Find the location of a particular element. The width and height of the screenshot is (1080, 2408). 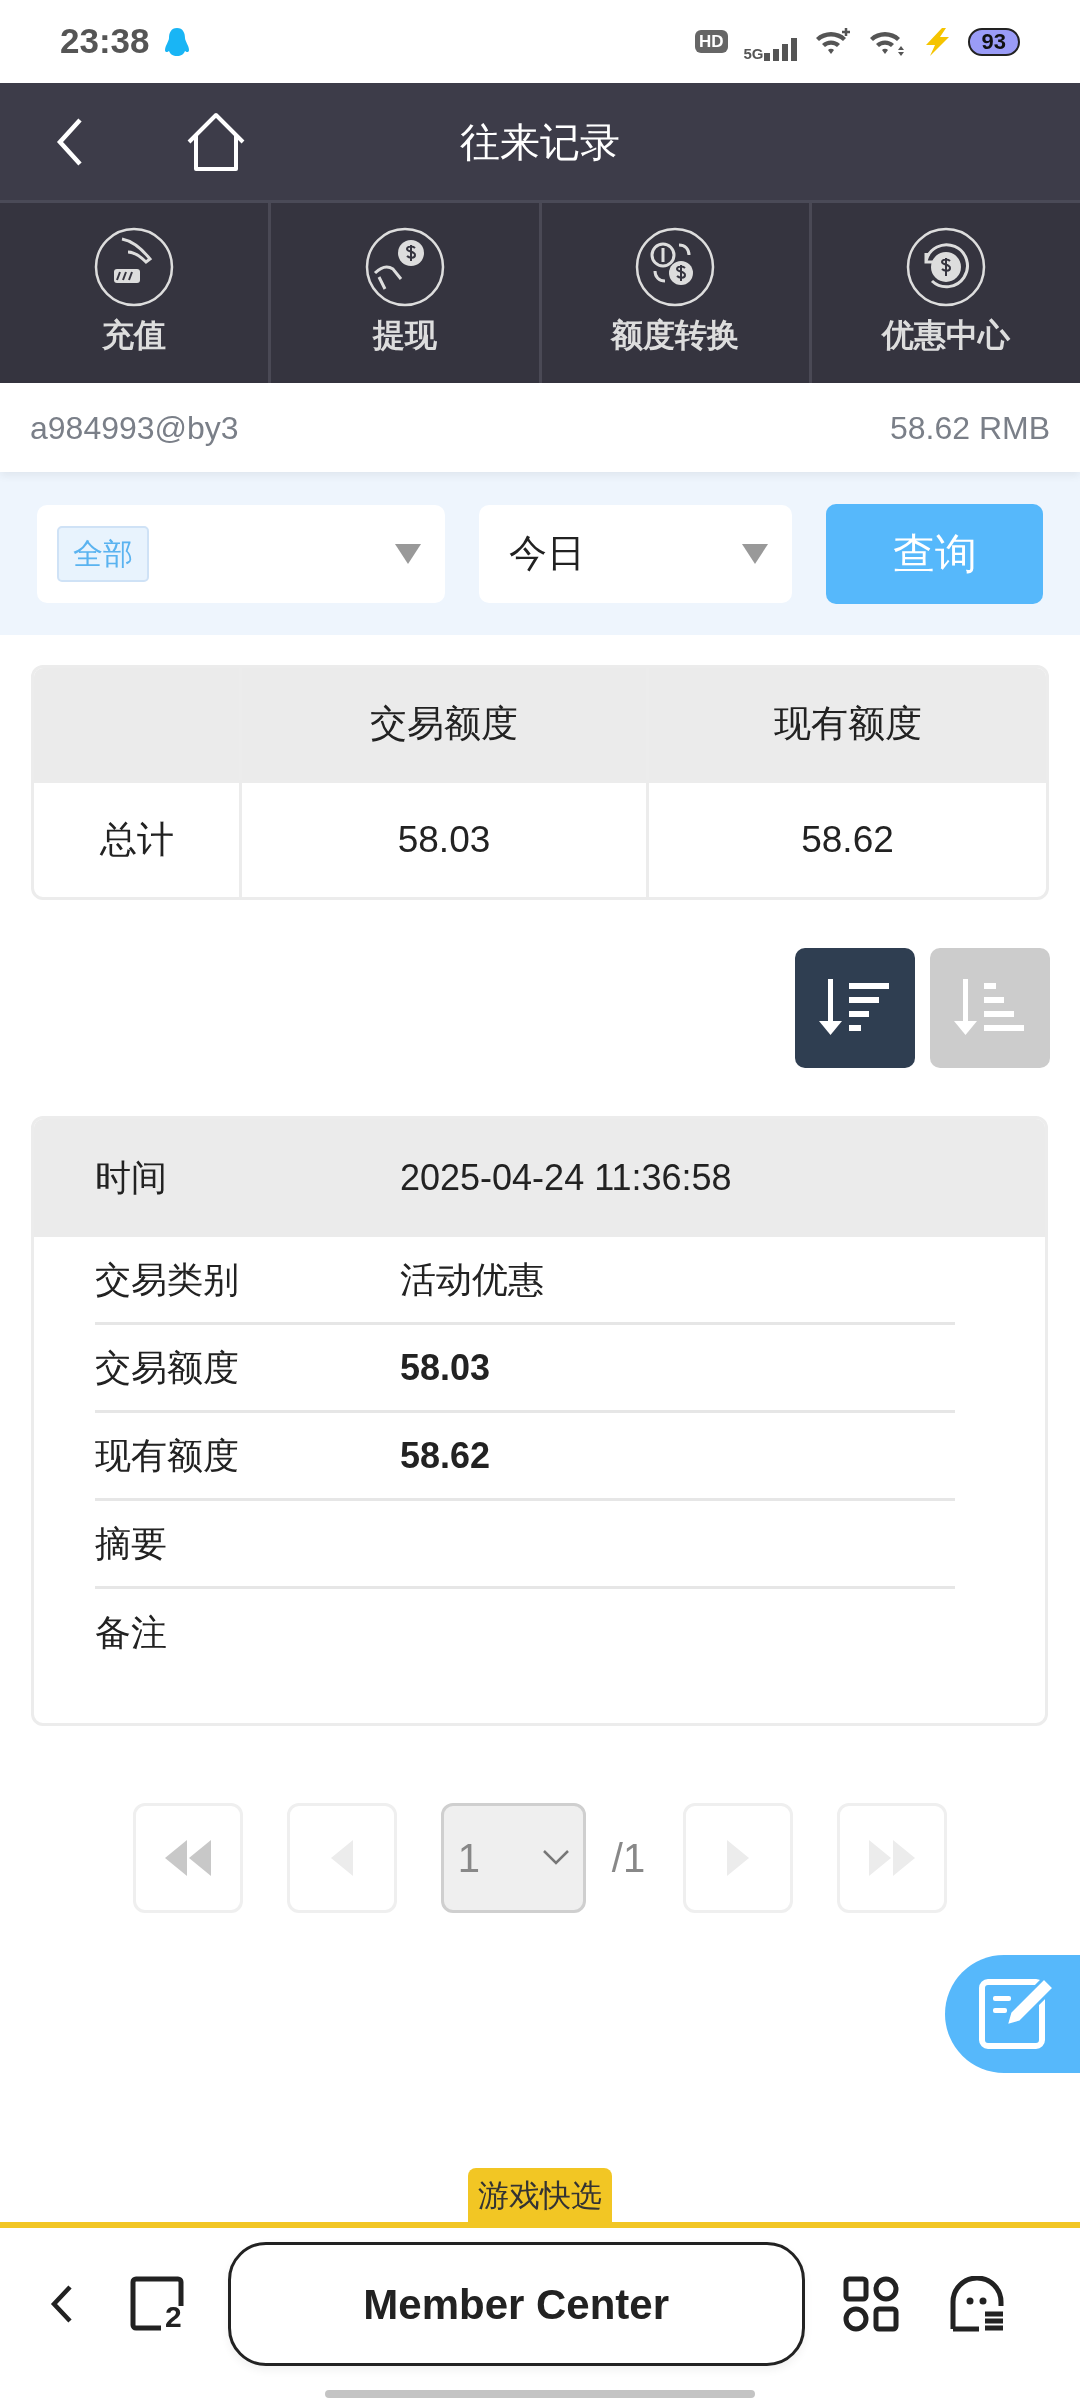

profile-button is located at coordinates (976, 2304).